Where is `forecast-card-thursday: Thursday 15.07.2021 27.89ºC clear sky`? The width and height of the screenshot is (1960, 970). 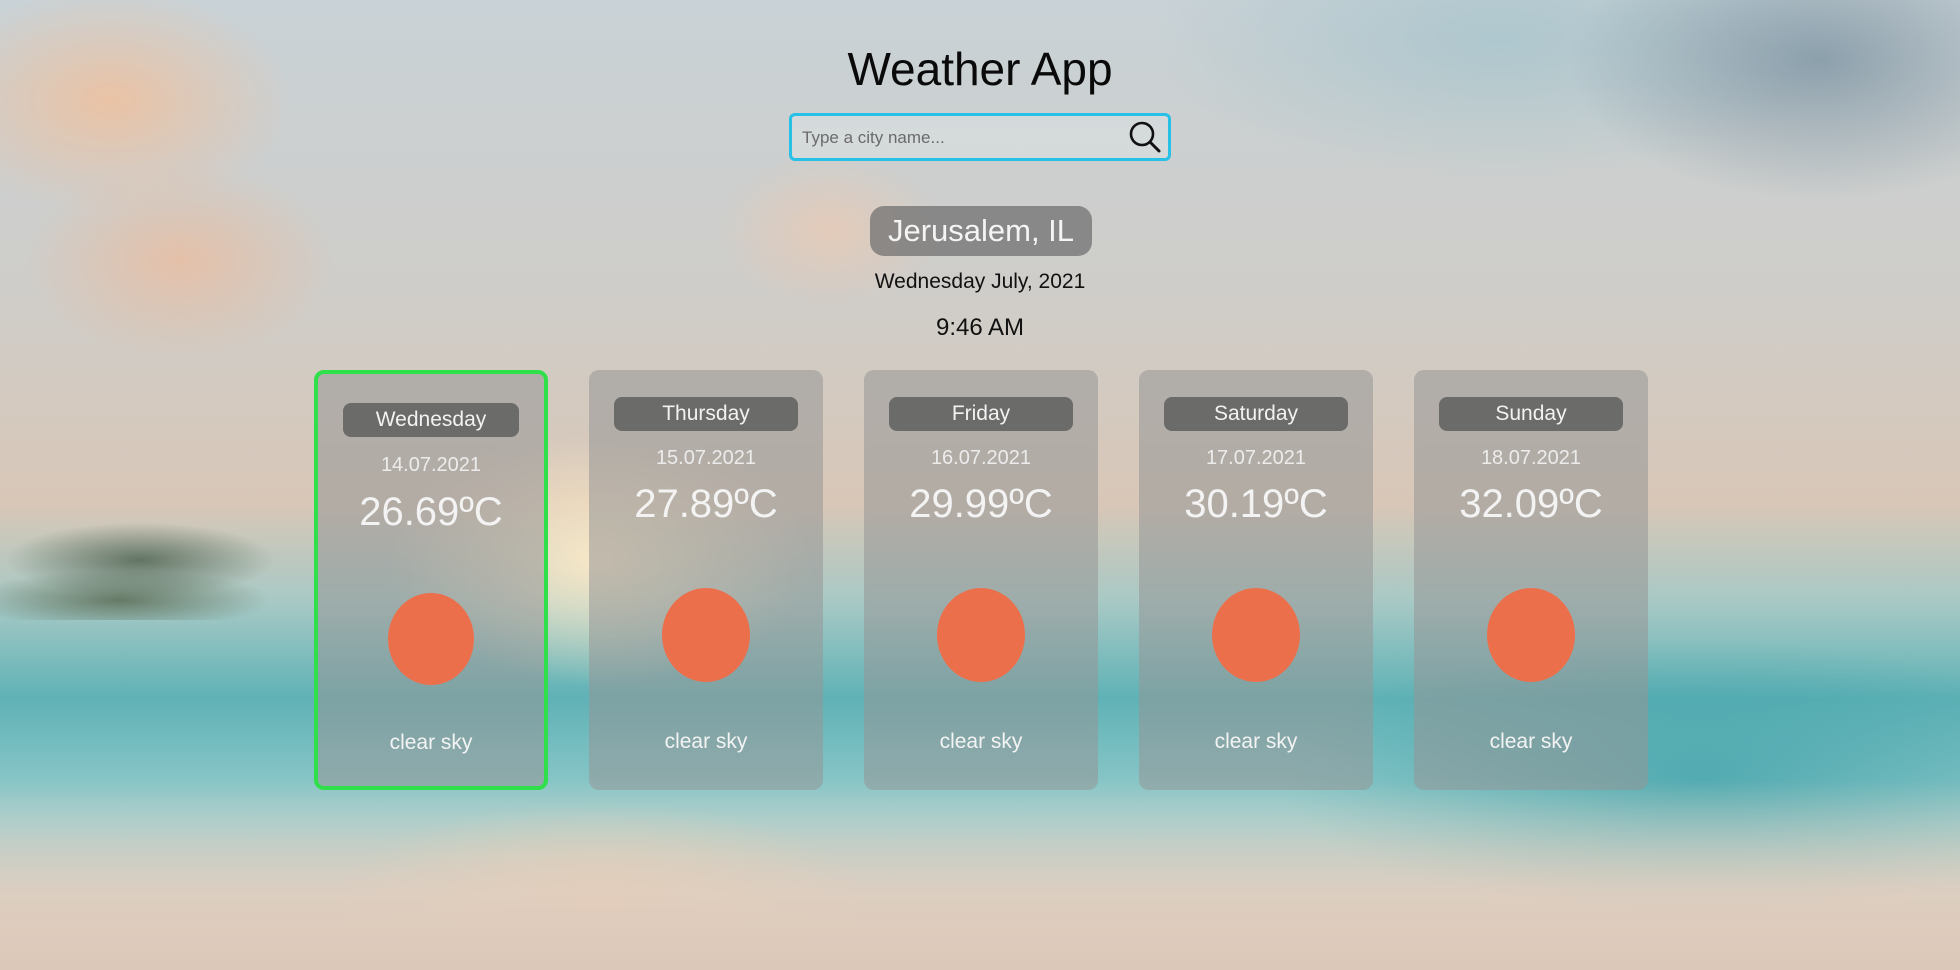 forecast-card-thursday: Thursday 15.07.2021 27.89ºC clear sky is located at coordinates (706, 580).